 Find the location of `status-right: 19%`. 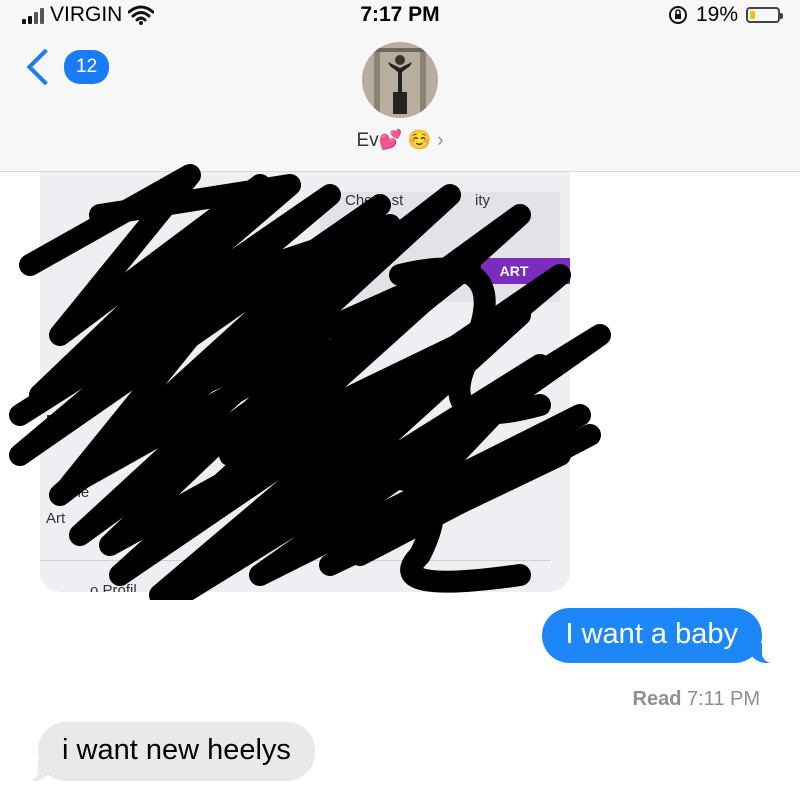

status-right: 19% is located at coordinates (725, 15).